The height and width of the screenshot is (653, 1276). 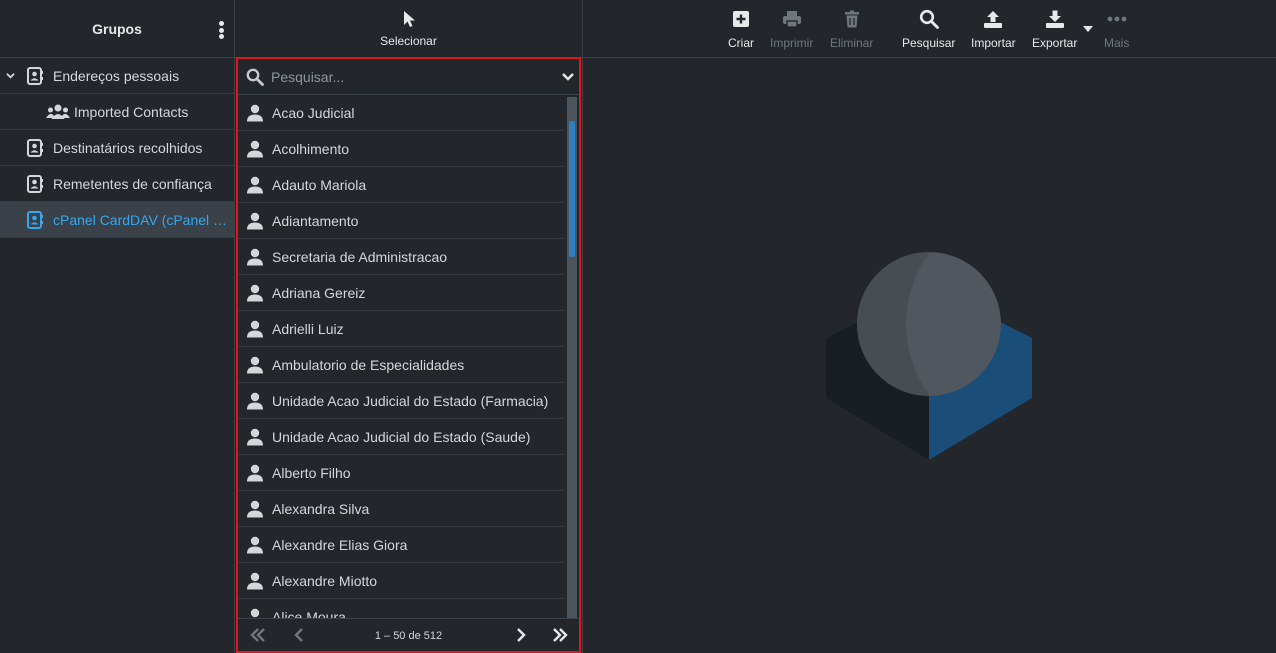 I want to click on contact-name: Adrielli Luiz, so click(x=308, y=328).